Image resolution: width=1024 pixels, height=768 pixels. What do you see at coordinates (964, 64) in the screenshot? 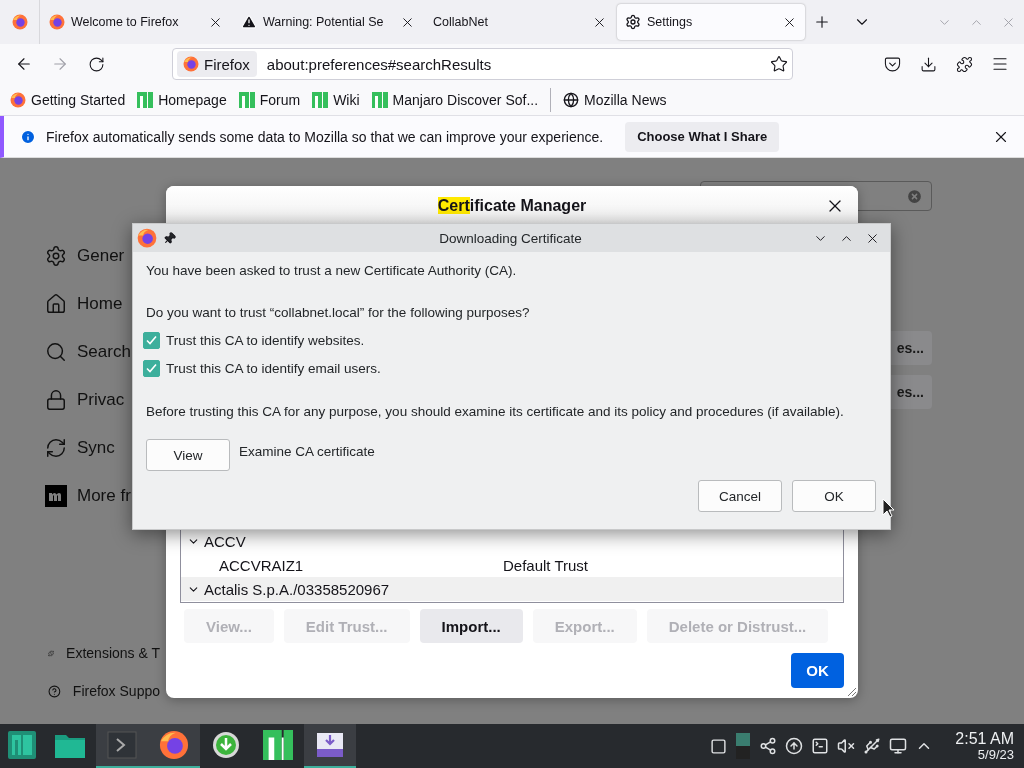
I see `puzzle-icon` at bounding box center [964, 64].